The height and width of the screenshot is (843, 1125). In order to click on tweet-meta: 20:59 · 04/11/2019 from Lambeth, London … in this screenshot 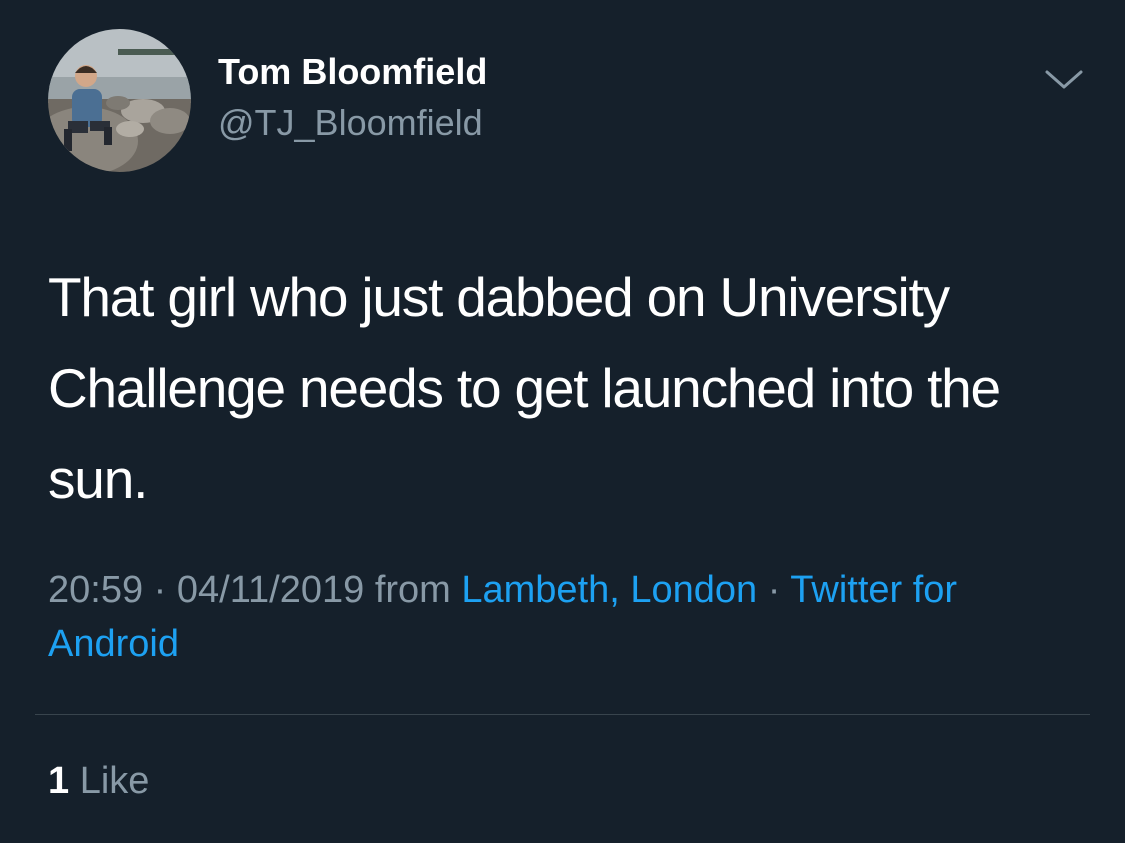, I will do `click(548, 617)`.